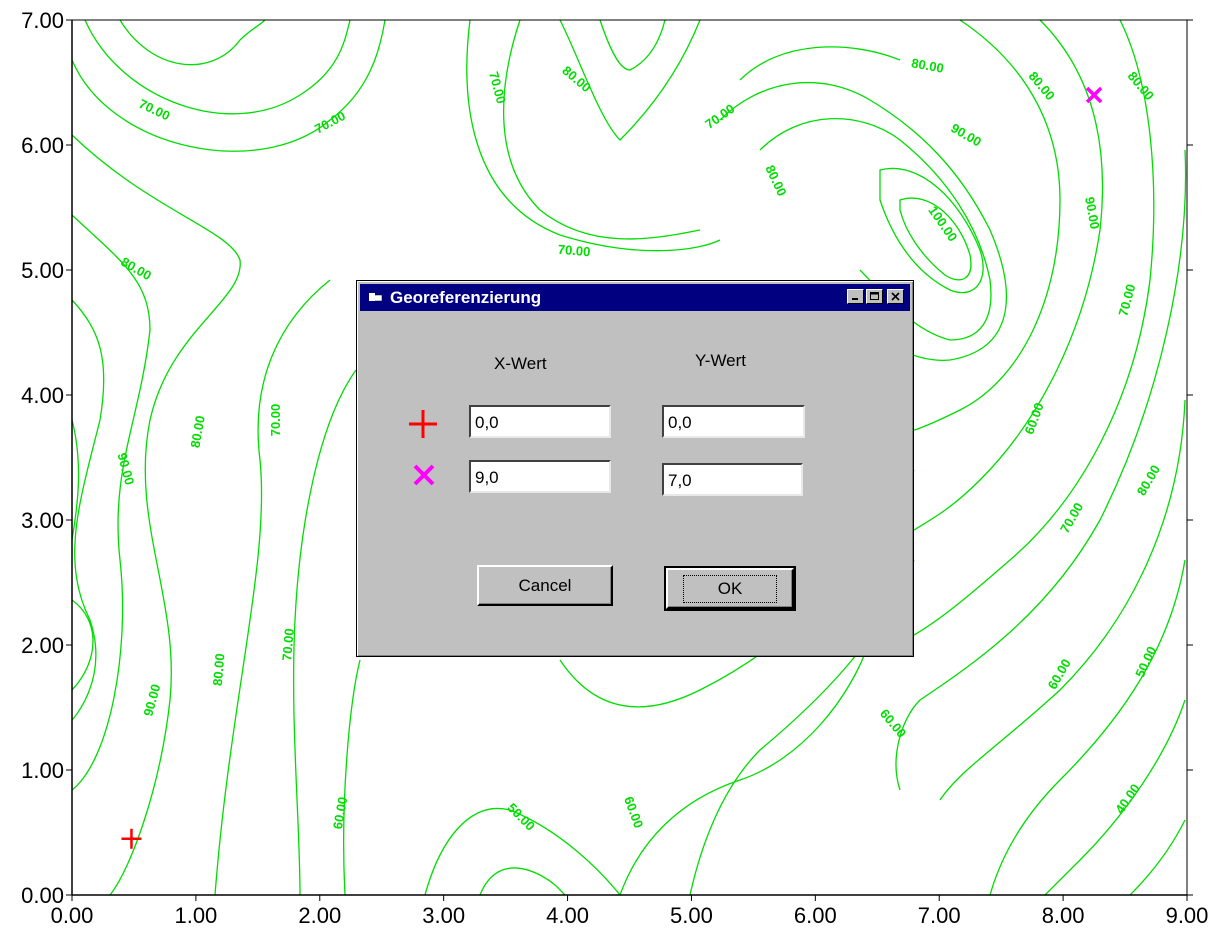 The width and height of the screenshot is (1219, 928). I want to click on row1-y-field: 0,0, so click(733, 421).